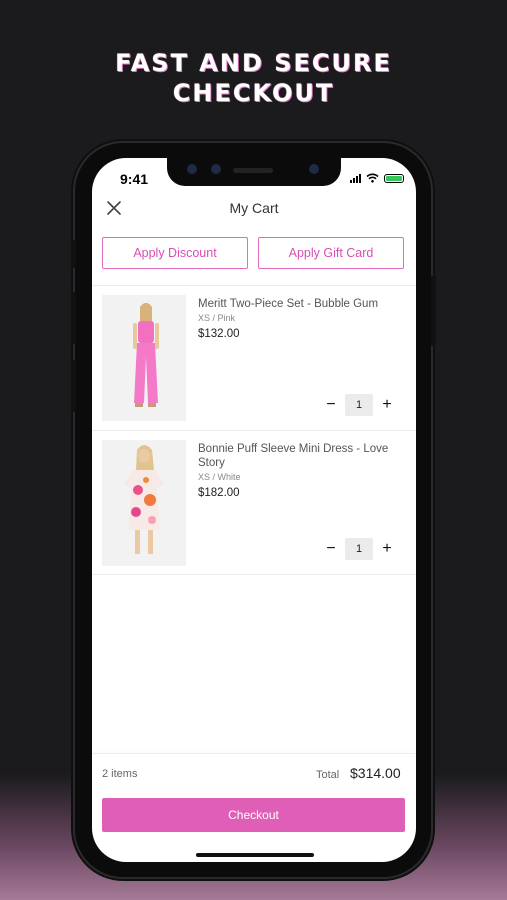  What do you see at coordinates (219, 493) in the screenshot?
I see `item-price: $182.00` at bounding box center [219, 493].